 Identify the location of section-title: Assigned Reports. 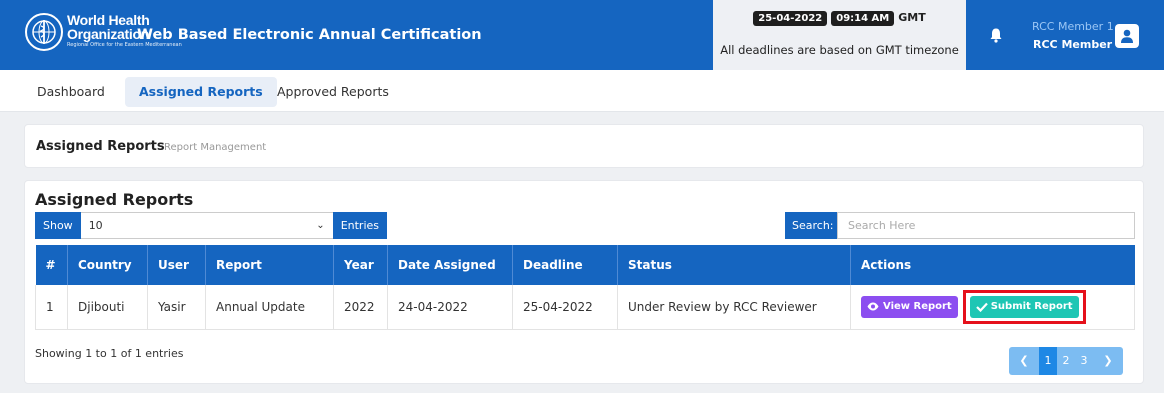
(114, 199).